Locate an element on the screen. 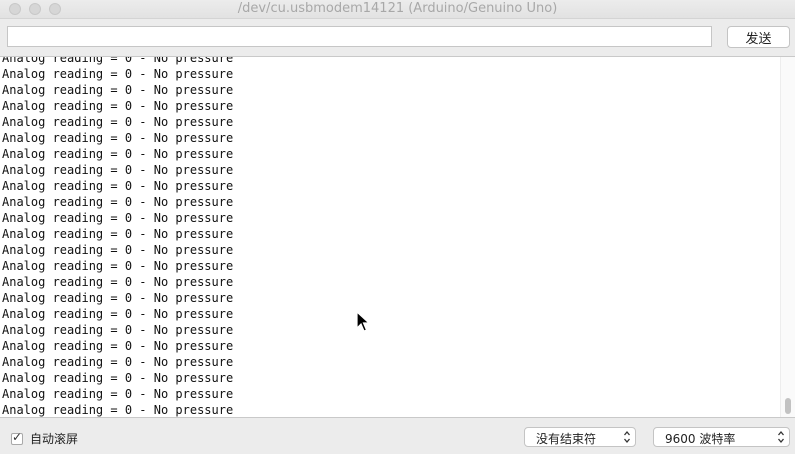 This screenshot has height=454, width=795. checkmark-icon: ✓ is located at coordinates (17, 436).